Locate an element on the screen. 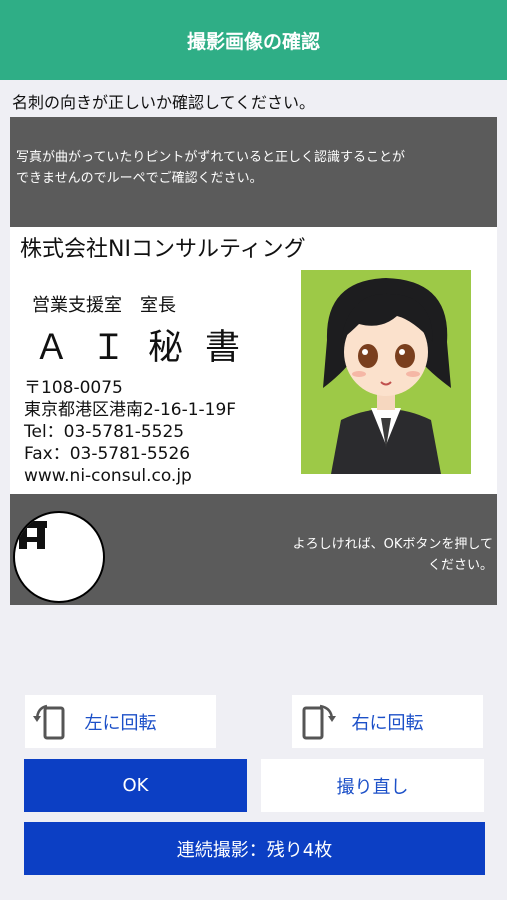 This screenshot has width=507, height=900. card-department: 営業支援室 室長 is located at coordinates (104, 305).